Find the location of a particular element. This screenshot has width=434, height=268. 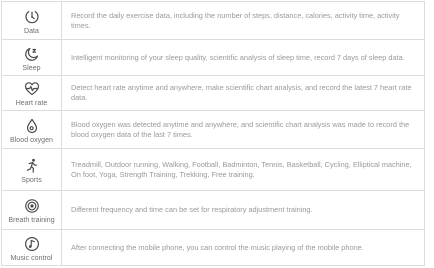

feature-label: Blood oxygen is located at coordinates (31, 140).